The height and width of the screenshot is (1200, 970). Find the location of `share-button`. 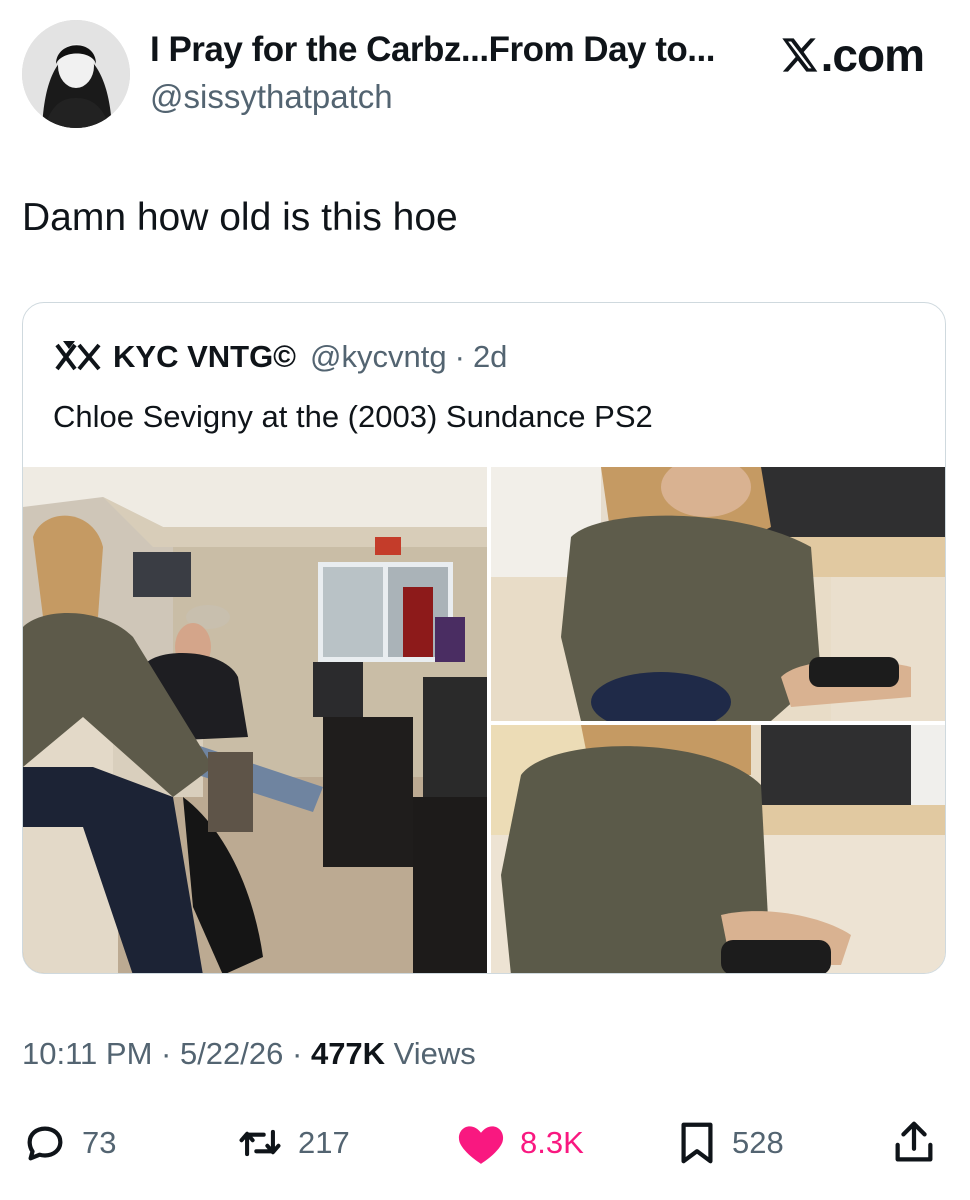

share-button is located at coordinates (921, 1143).